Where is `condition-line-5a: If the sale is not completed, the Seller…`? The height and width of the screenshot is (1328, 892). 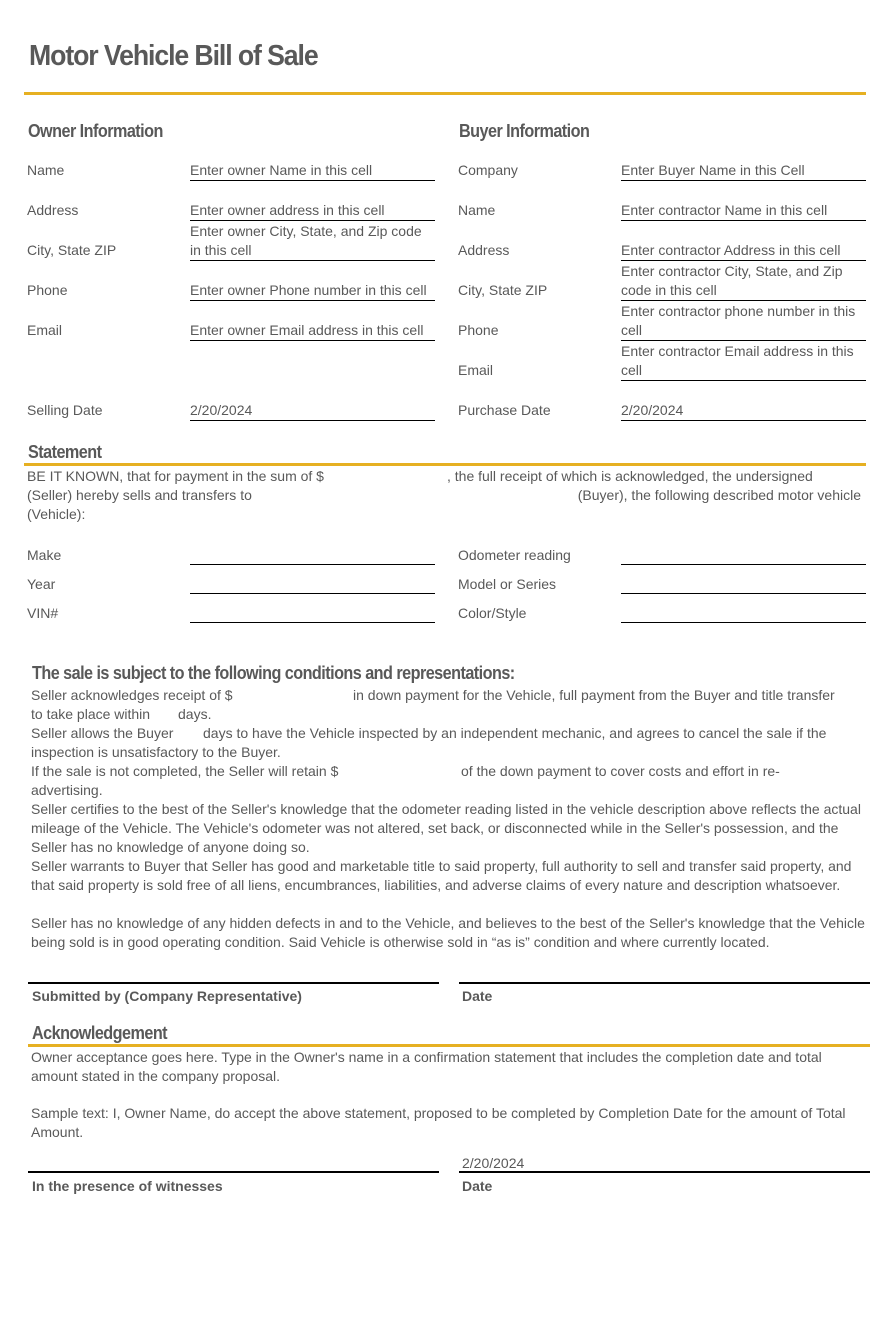 condition-line-5a: If the sale is not completed, the Seller… is located at coordinates (185, 771).